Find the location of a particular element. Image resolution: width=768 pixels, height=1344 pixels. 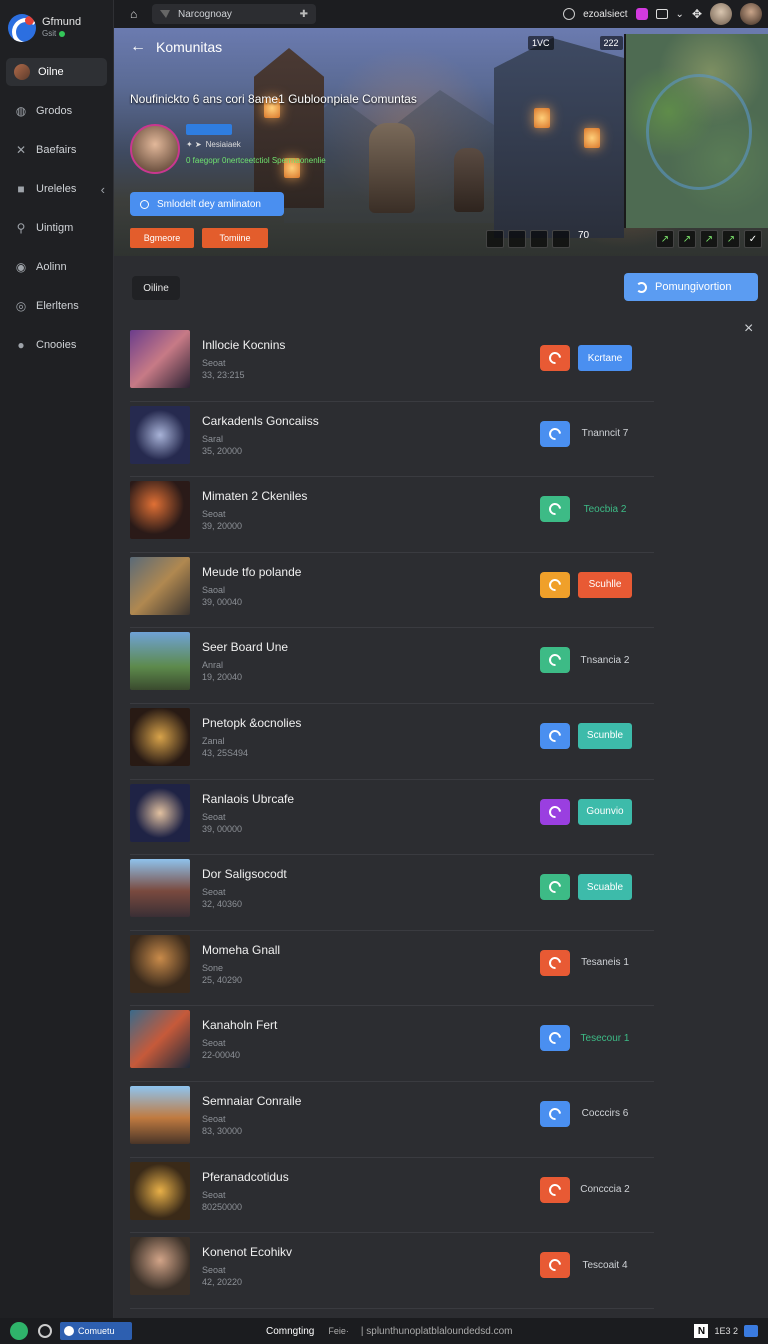

status-button: Scuable is located at coordinates (605, 887).